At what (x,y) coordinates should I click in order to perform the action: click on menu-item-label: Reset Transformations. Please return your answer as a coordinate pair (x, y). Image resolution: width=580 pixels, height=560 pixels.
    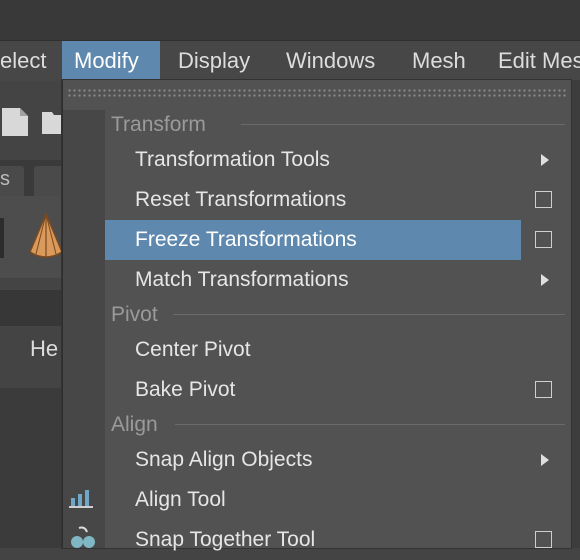
    Looking at the image, I should click on (241, 199).